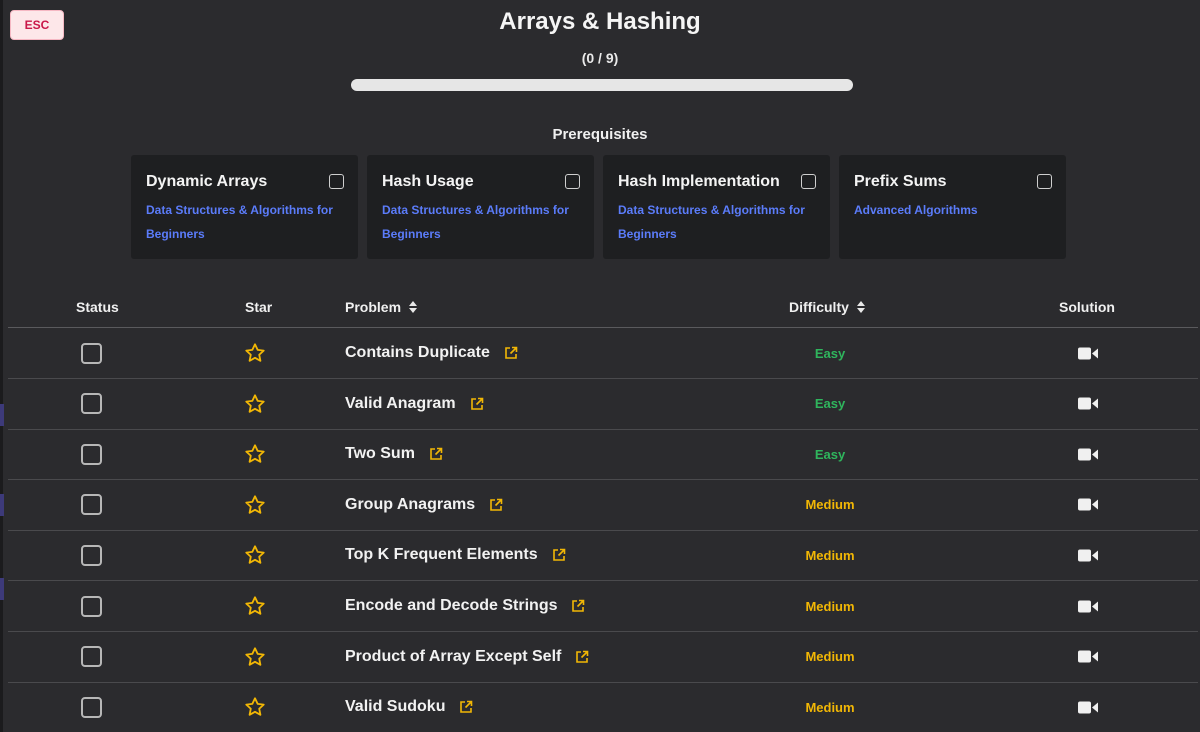 This screenshot has height=732, width=1200. Describe the element at coordinates (97, 307) in the screenshot. I see `column-status: Status` at that location.